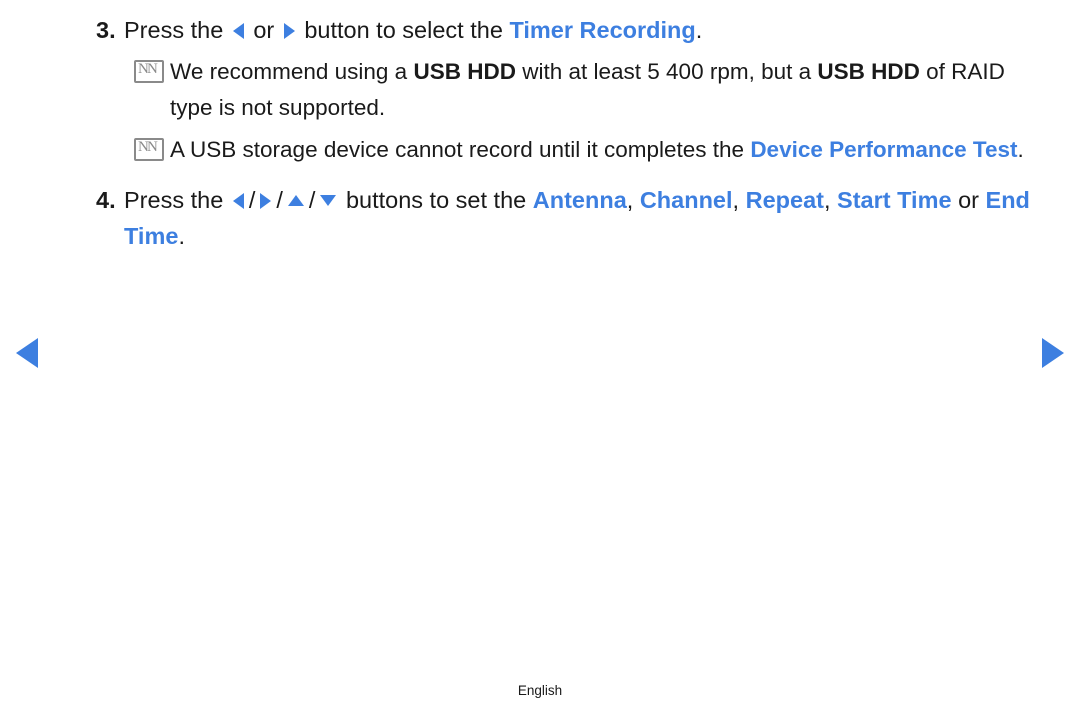 The image size is (1080, 705). Describe the element at coordinates (868, 71) in the screenshot. I see `note-1-bold-2: USB HDD` at that location.